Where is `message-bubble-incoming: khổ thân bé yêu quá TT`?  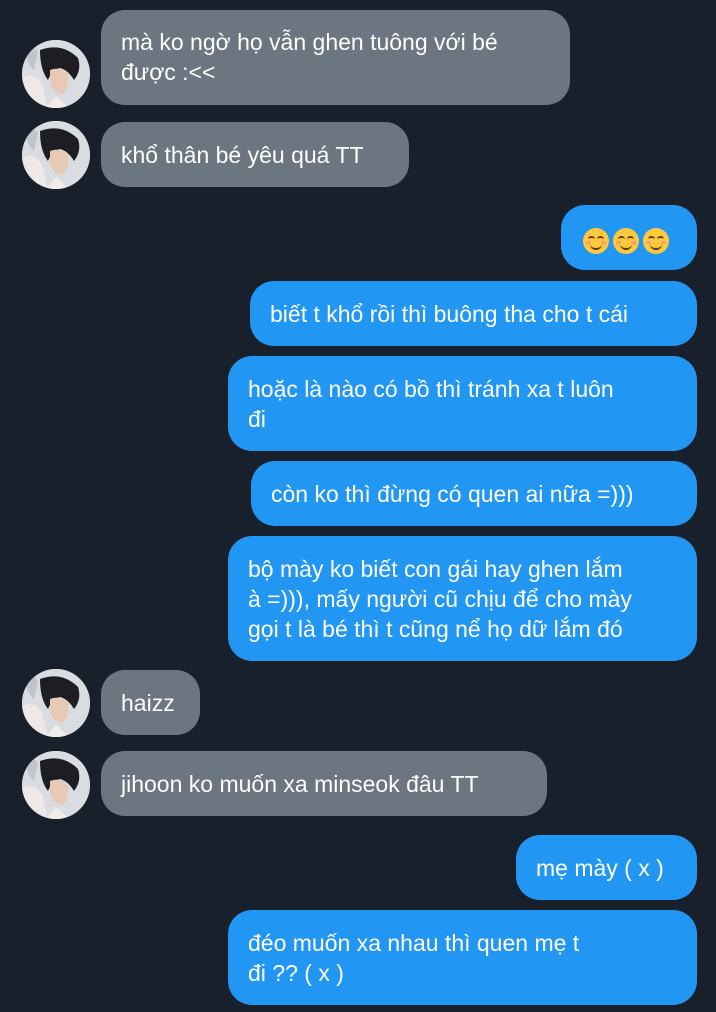
message-bubble-incoming: khổ thân bé yêu quá TT is located at coordinates (255, 154).